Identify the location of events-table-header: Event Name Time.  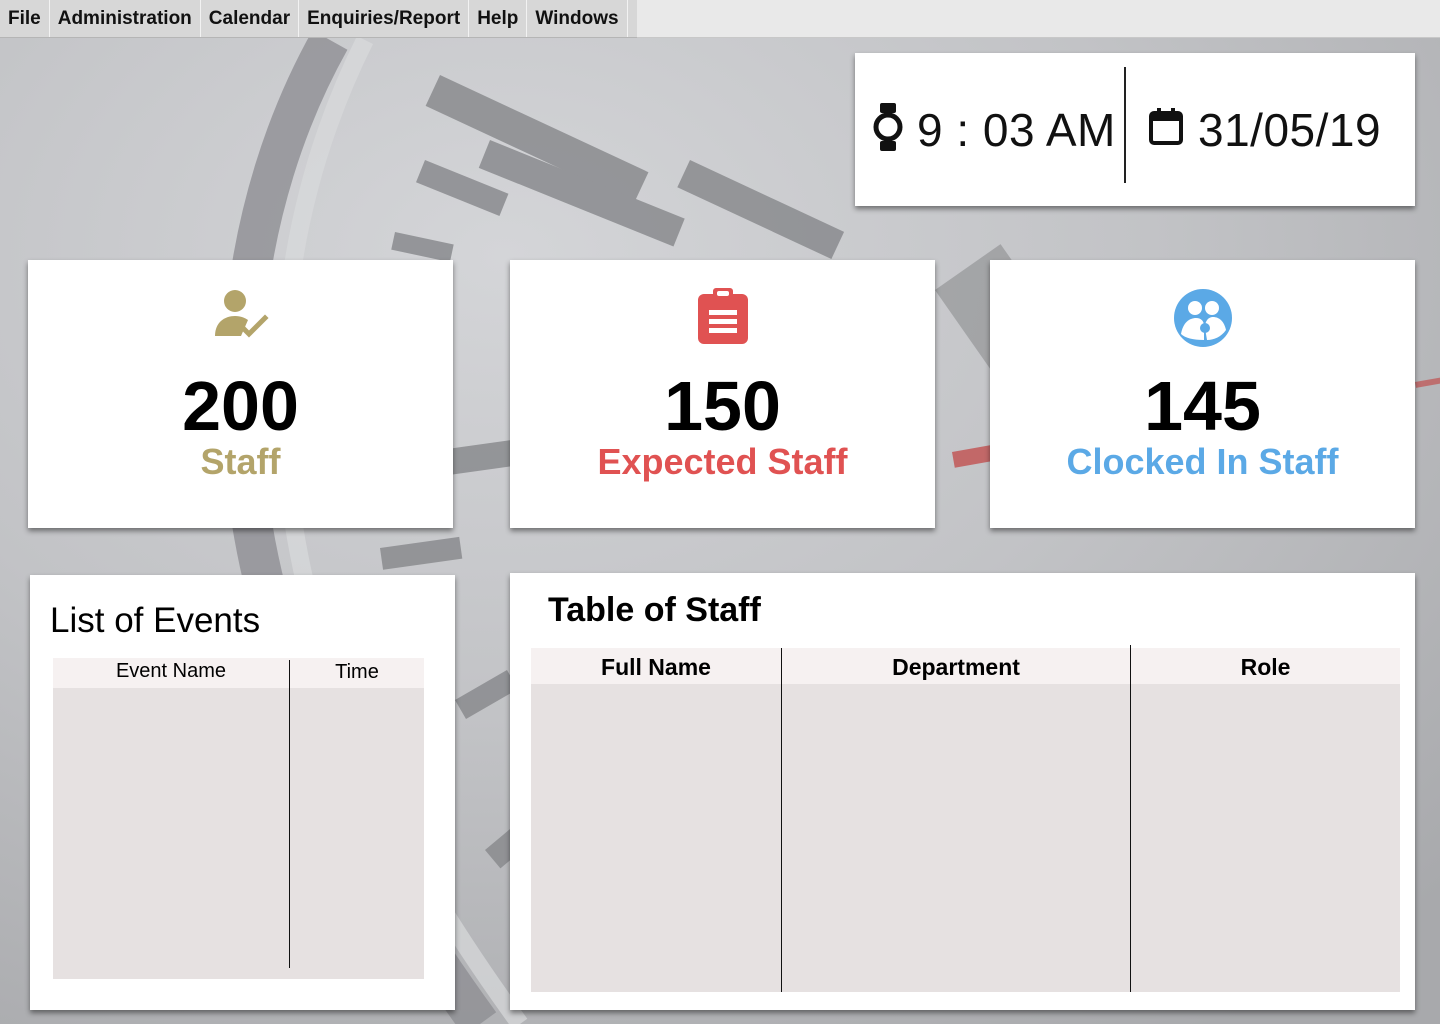
(238, 673).